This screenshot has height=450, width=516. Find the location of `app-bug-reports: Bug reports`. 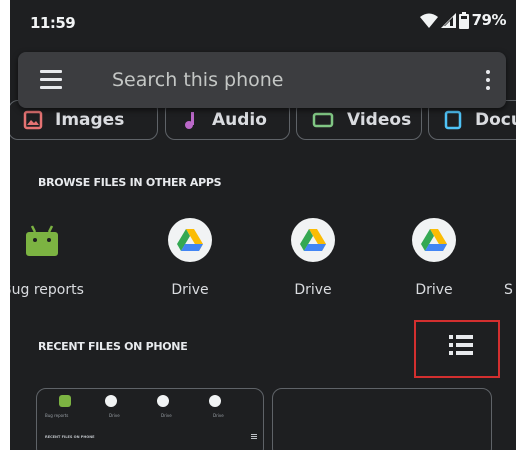

app-bug-reports: Bug reports is located at coordinates (47, 258).